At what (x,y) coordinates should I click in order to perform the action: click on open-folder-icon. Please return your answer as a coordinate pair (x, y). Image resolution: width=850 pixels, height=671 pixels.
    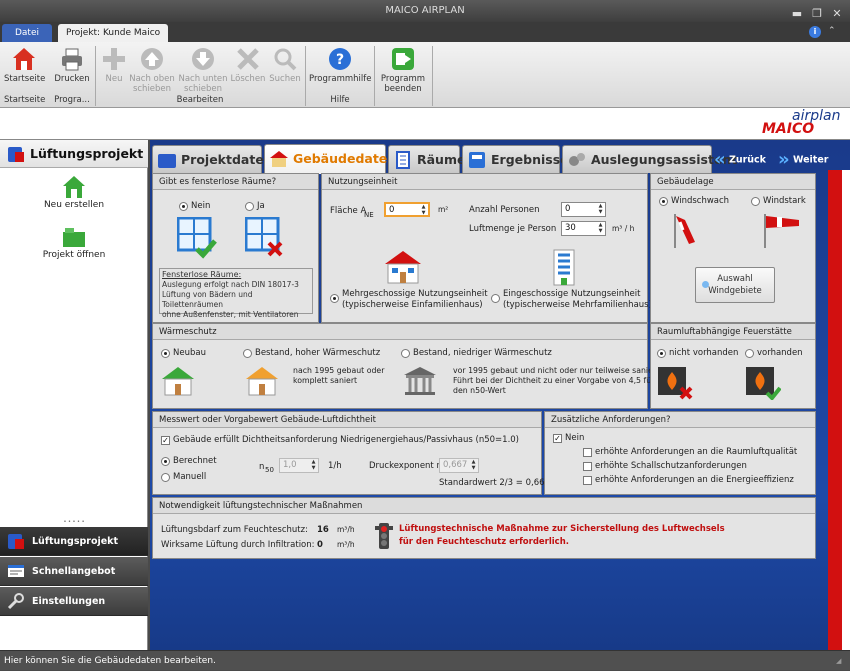
    Looking at the image, I should click on (74, 237).